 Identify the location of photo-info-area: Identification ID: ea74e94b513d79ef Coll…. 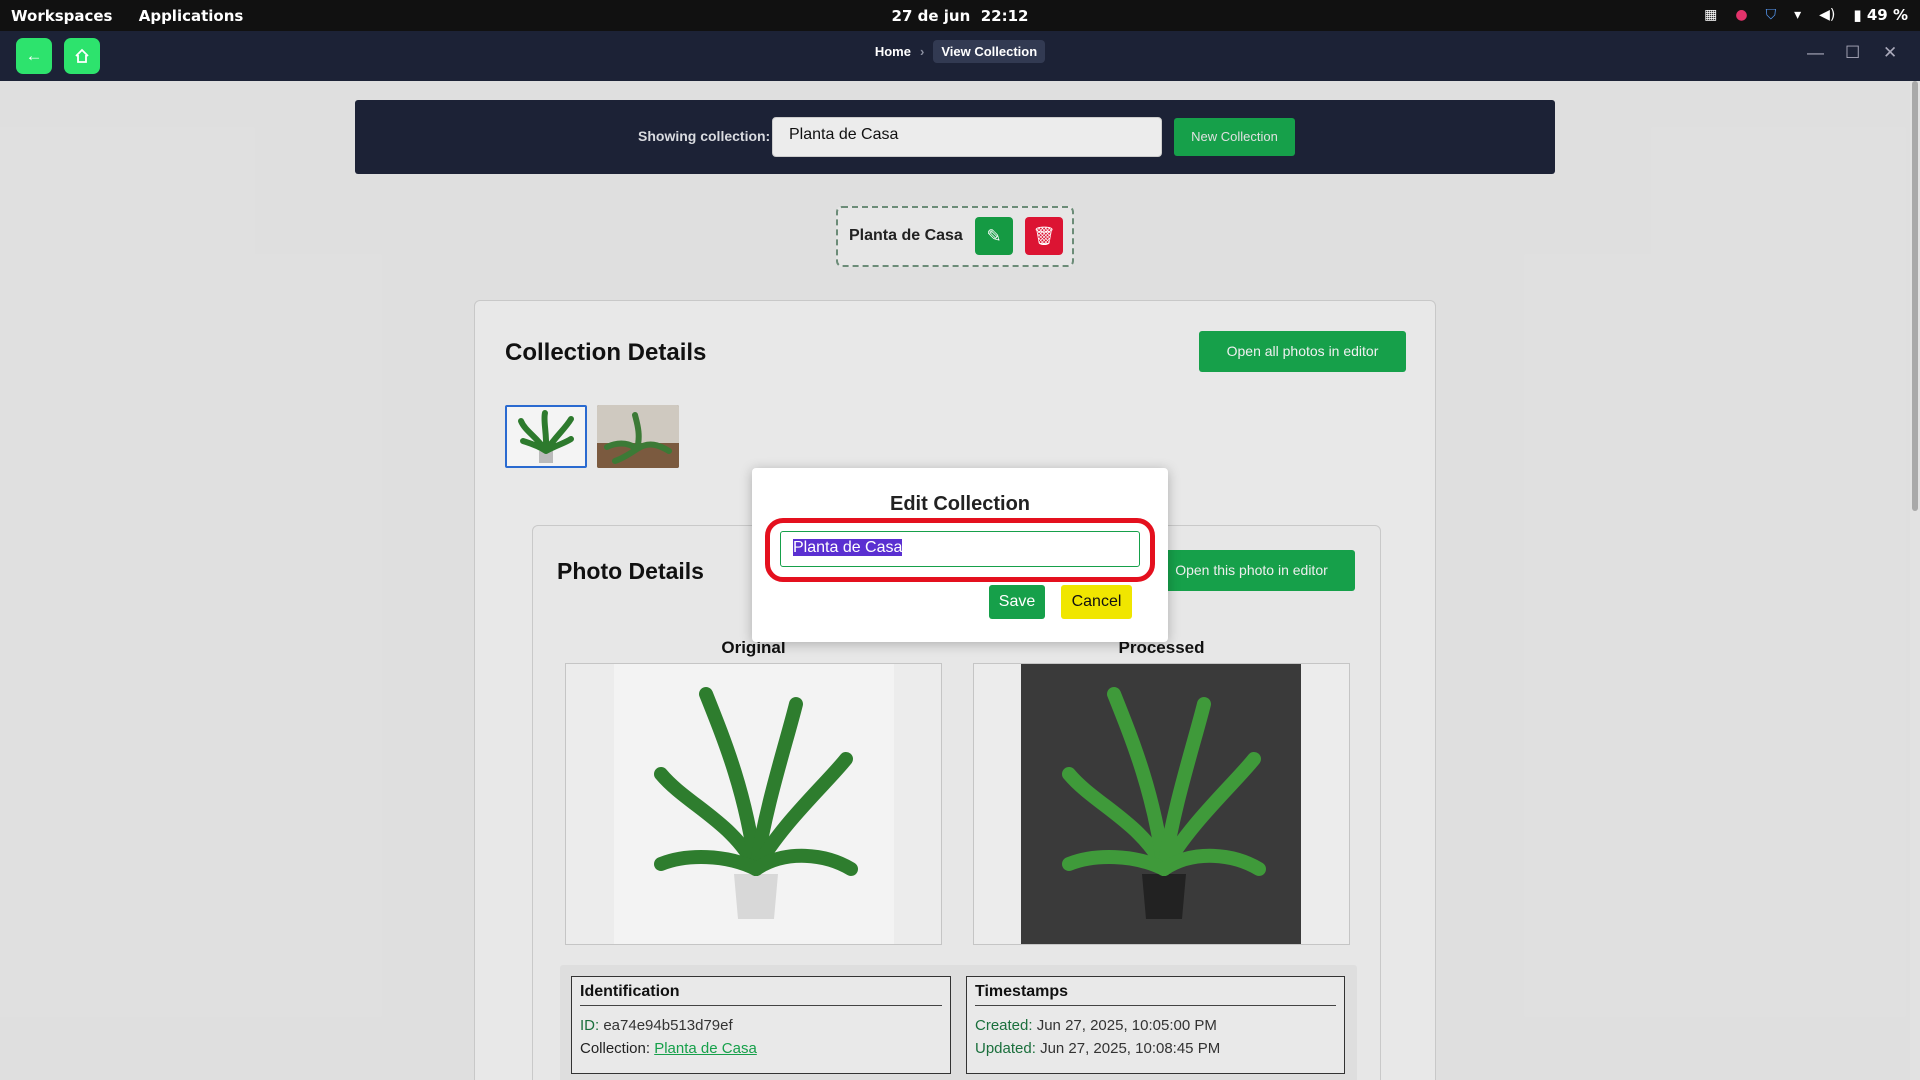
(958, 1022).